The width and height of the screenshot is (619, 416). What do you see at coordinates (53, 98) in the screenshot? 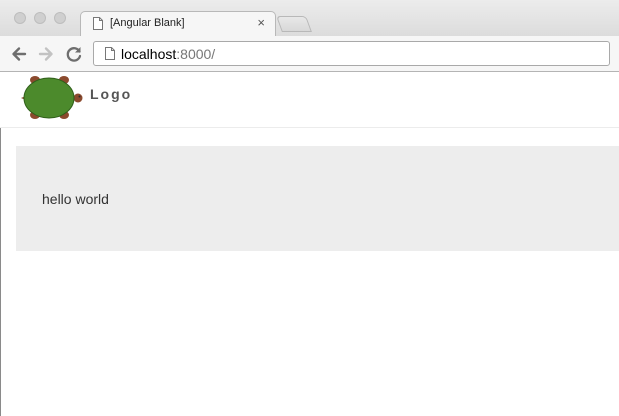
I see `turtle-logo-icon` at bounding box center [53, 98].